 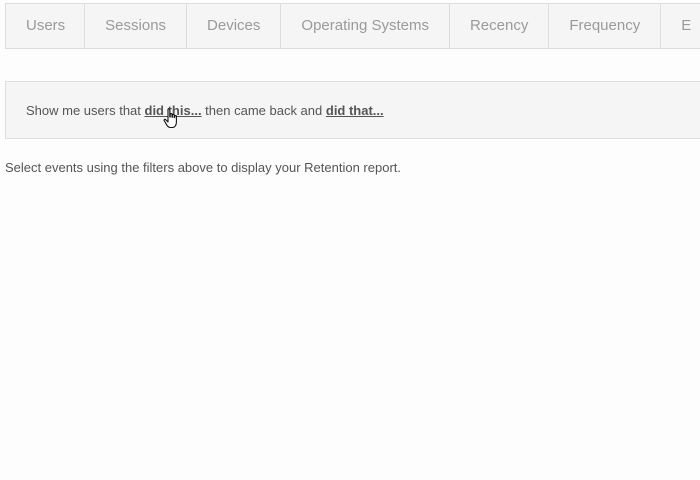 I want to click on filter-prefix-text: Show me users that, so click(x=85, y=110).